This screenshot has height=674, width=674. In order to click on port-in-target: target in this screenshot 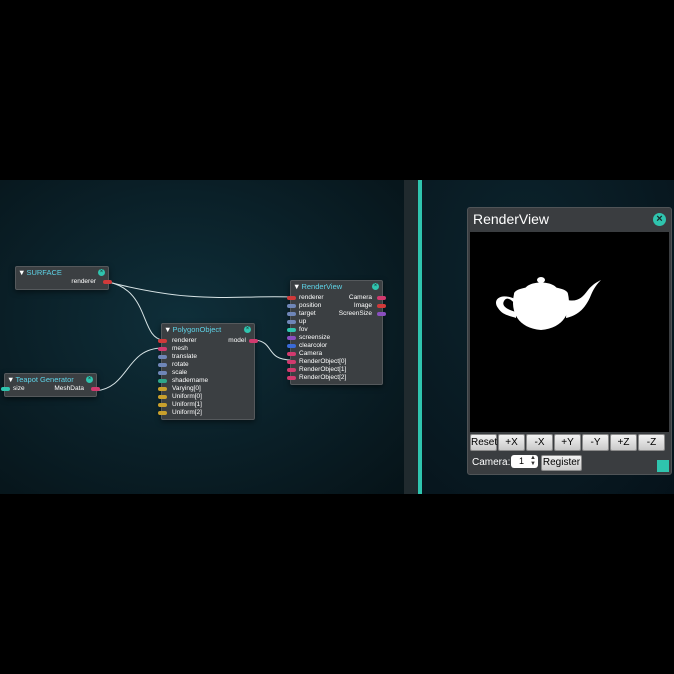, I will do `click(307, 313)`.